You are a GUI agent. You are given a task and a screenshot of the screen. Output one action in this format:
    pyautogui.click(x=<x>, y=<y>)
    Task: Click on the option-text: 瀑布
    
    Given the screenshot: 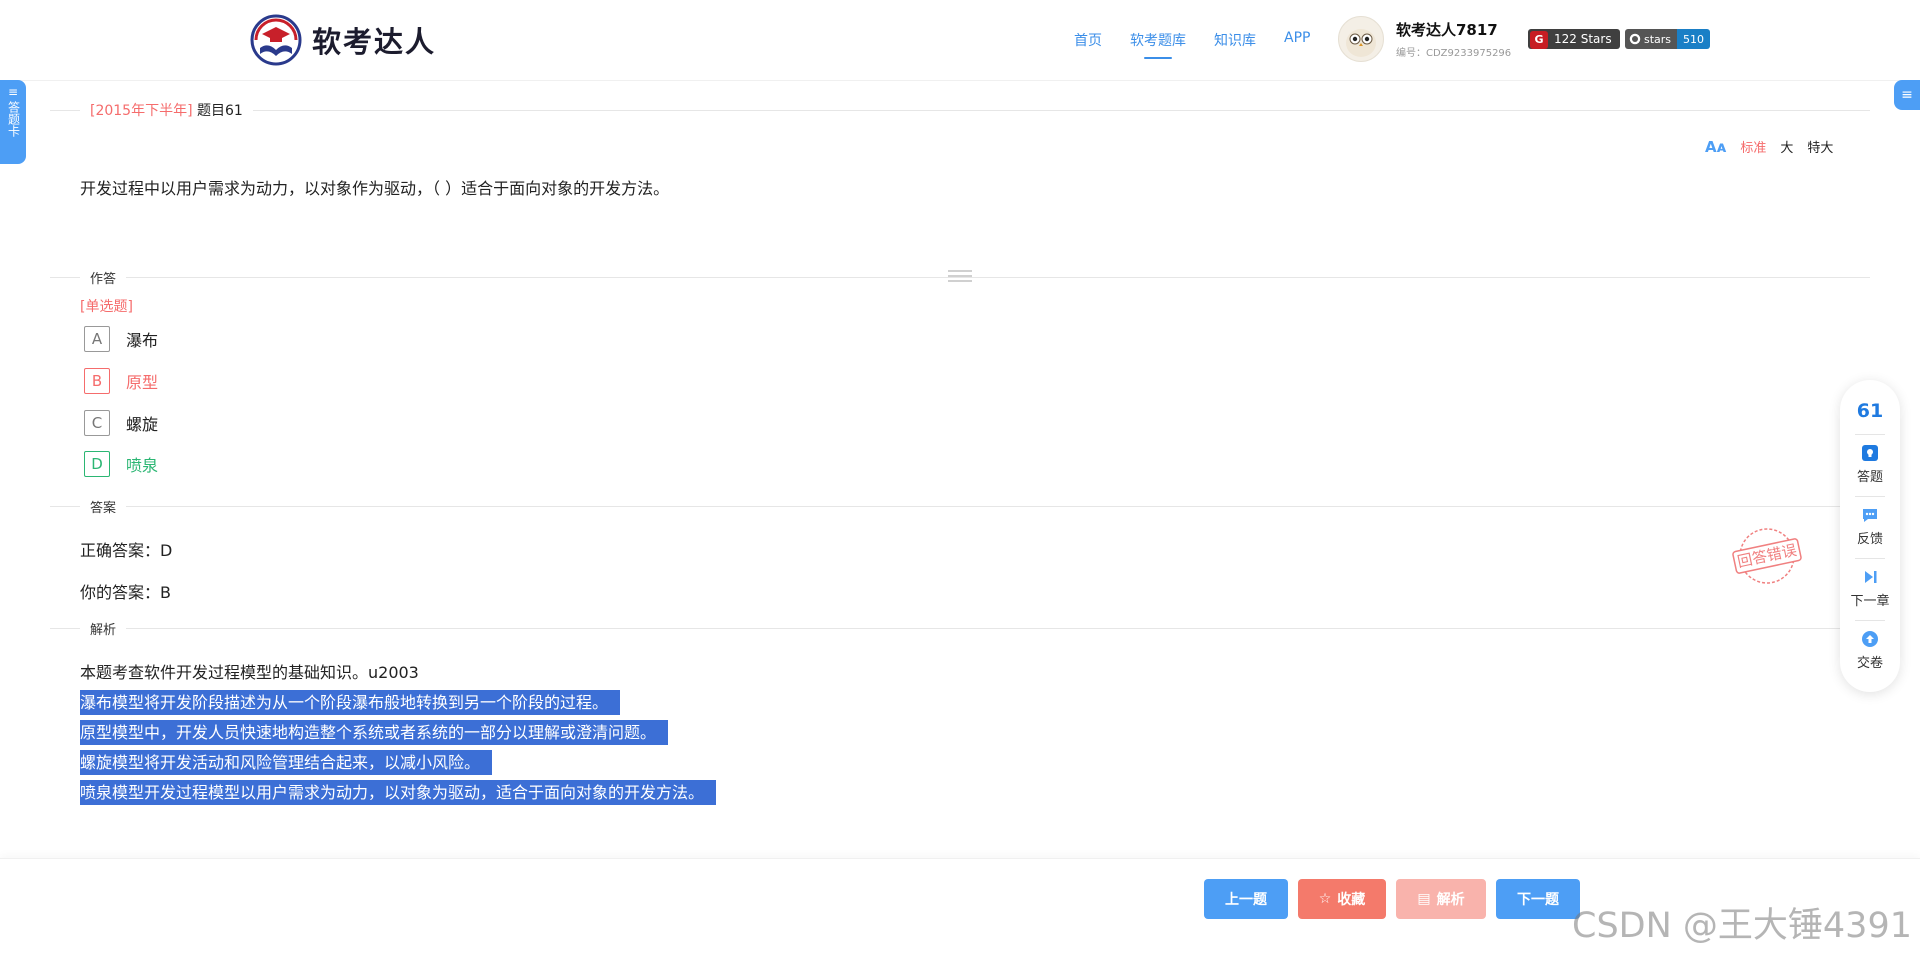 What is the action you would take?
    pyautogui.click(x=142, y=340)
    